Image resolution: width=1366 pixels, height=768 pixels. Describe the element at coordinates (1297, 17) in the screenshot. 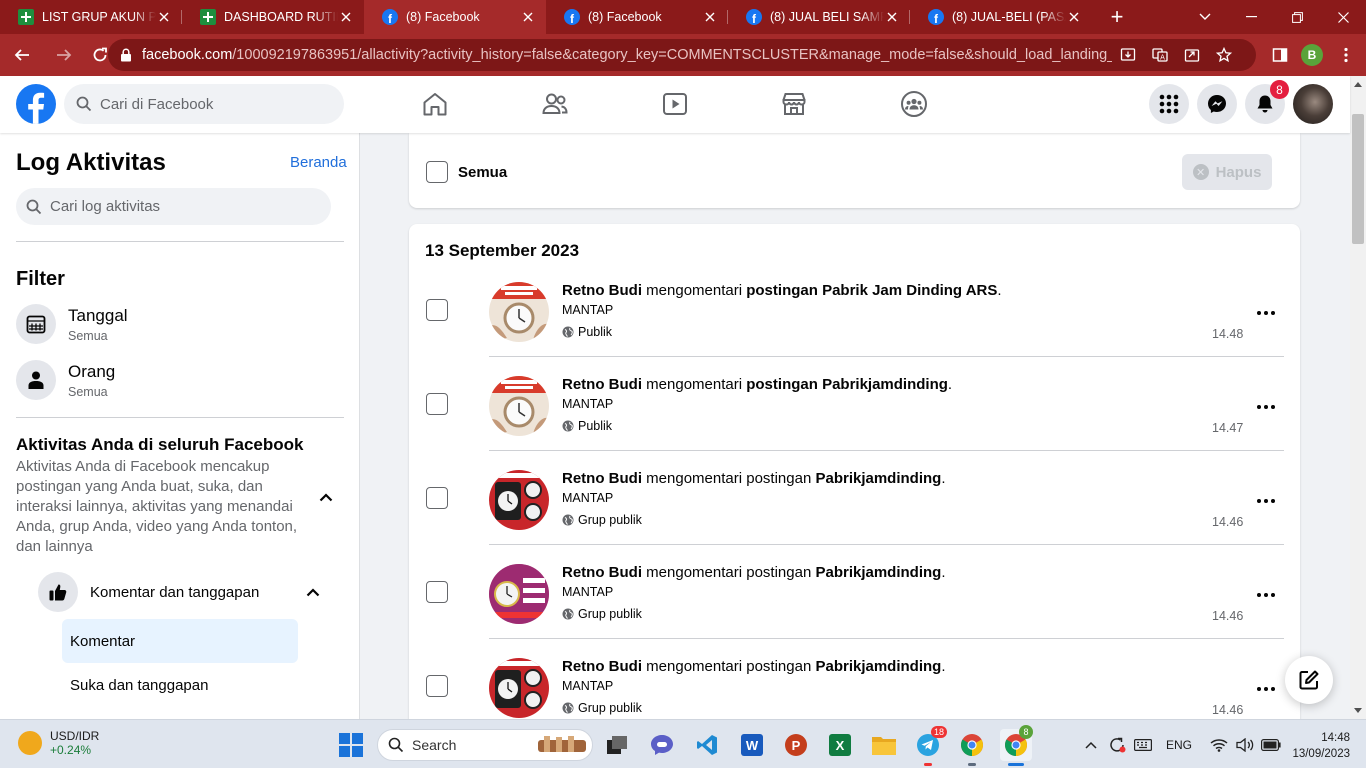

I see `restore-button` at that location.